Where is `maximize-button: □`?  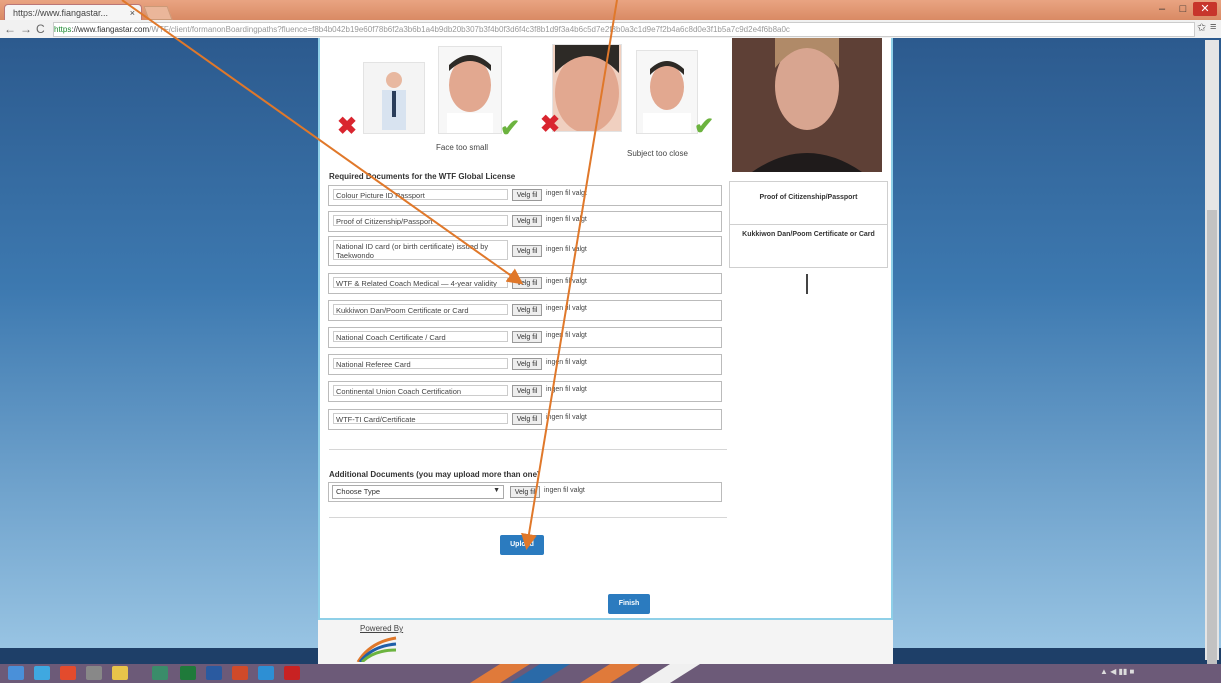 maximize-button: □ is located at coordinates (1183, 9).